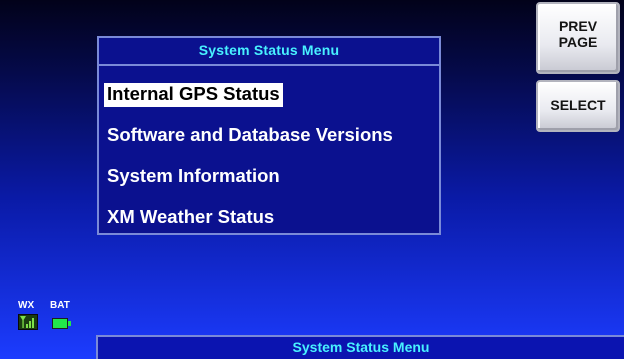  I want to click on menu-item-system-information: System Information, so click(269, 176).